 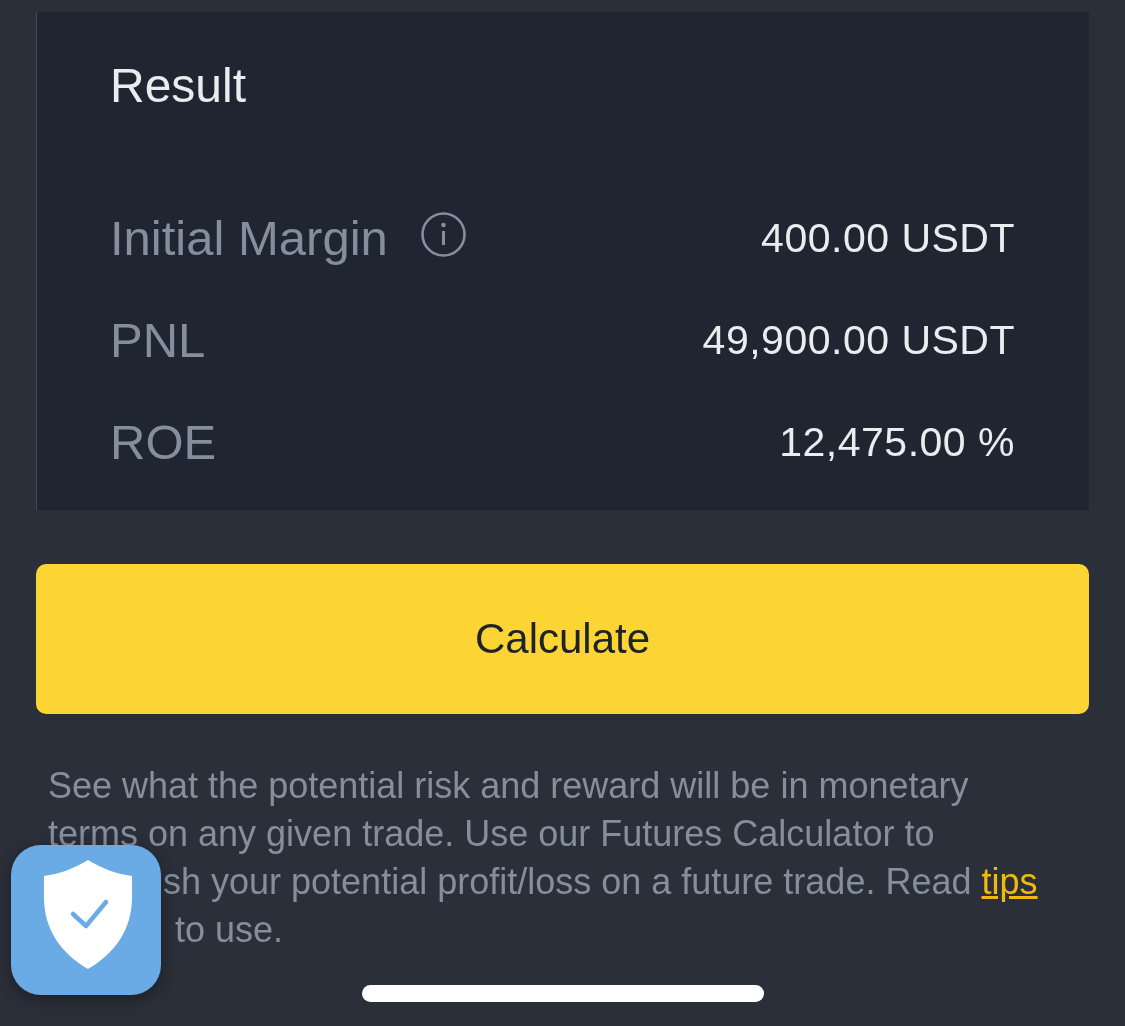 What do you see at coordinates (163, 442) in the screenshot?
I see `row-label: ROE` at bounding box center [163, 442].